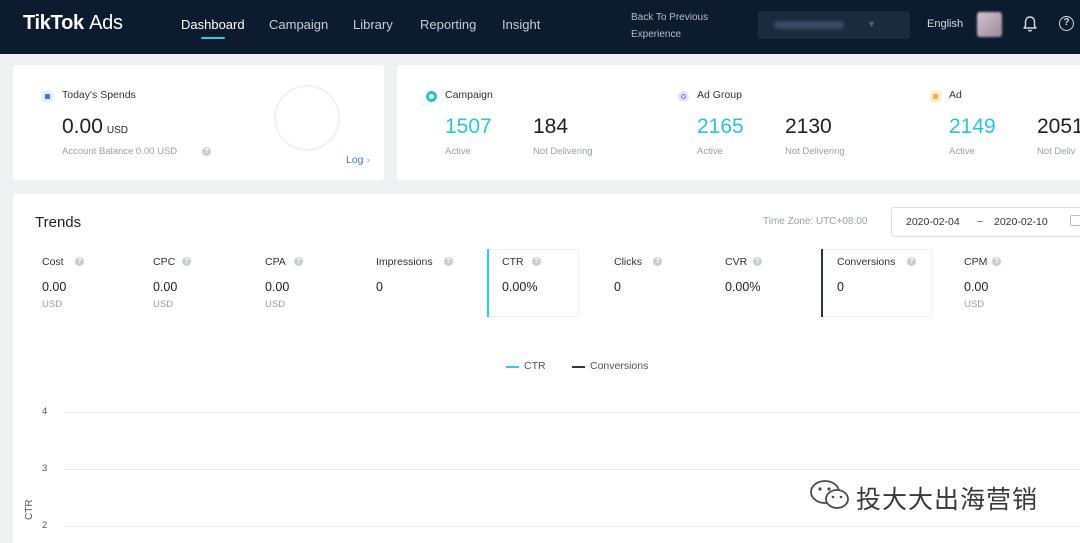  What do you see at coordinates (47, 96) in the screenshot?
I see `square-dot-icon` at bounding box center [47, 96].